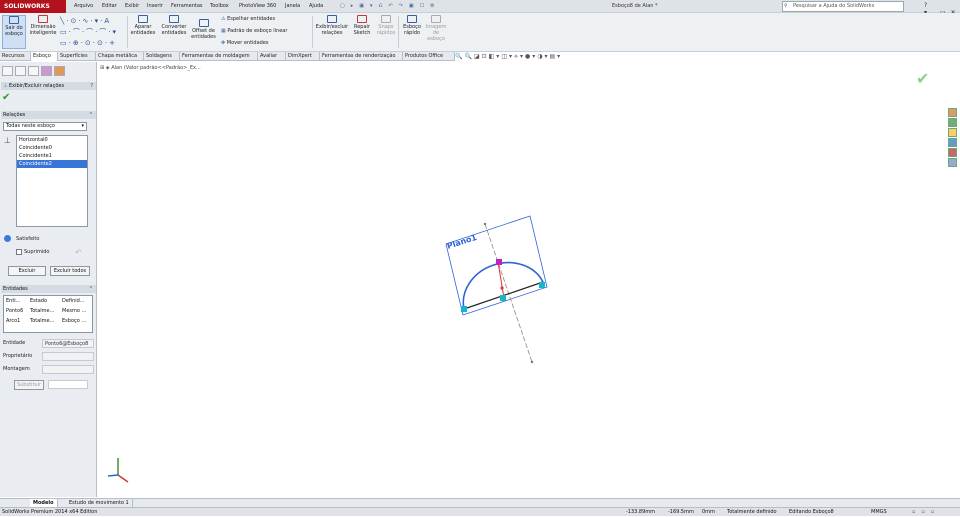 This screenshot has height=517, width=960. I want to click on menu-item-toolbox: Toolbox, so click(219, 6).